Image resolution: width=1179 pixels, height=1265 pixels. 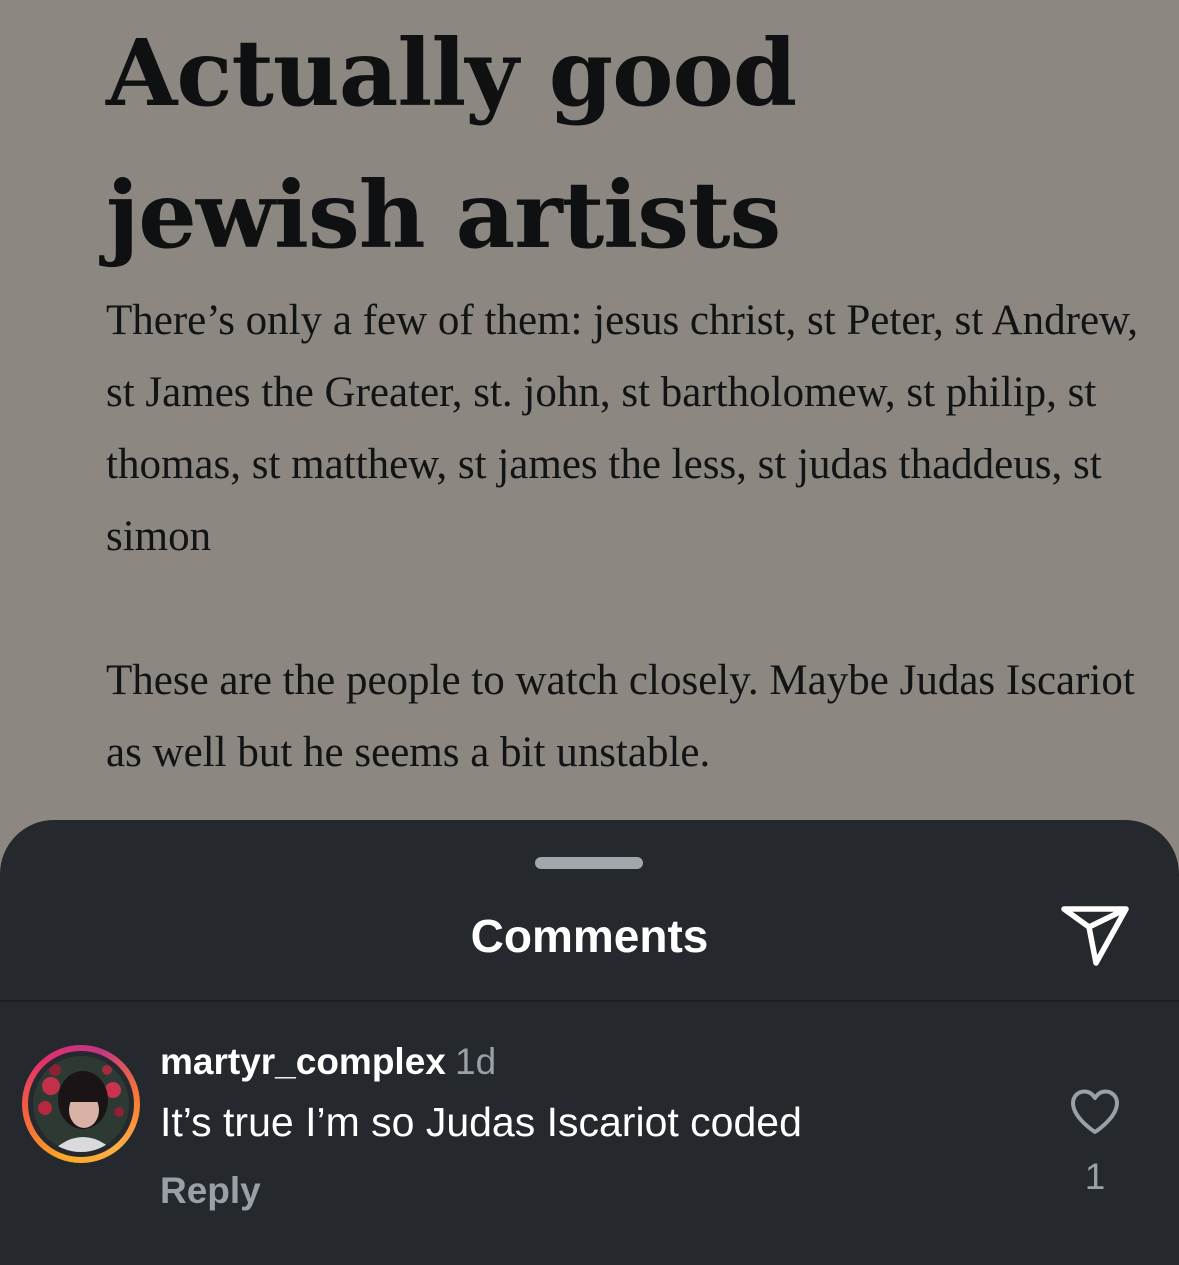 What do you see at coordinates (476, 1061) in the screenshot?
I see `comment-timestamp: 1d` at bounding box center [476, 1061].